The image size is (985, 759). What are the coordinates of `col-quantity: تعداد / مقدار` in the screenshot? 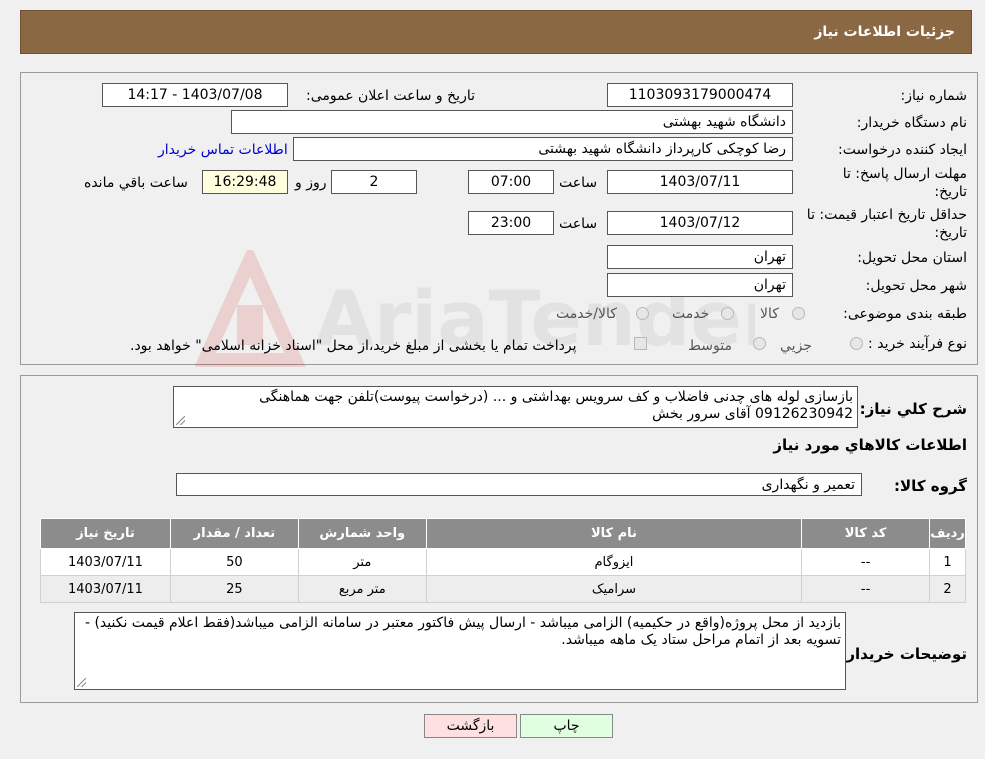 It's located at (234, 533).